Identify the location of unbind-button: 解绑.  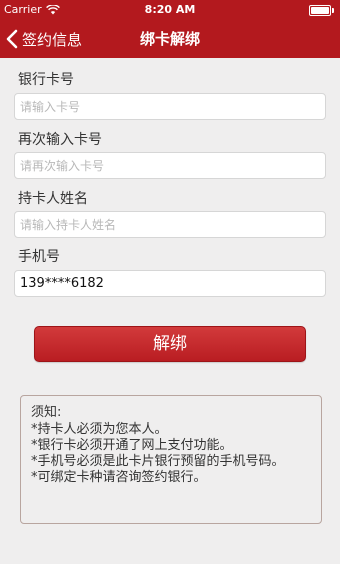
(170, 344).